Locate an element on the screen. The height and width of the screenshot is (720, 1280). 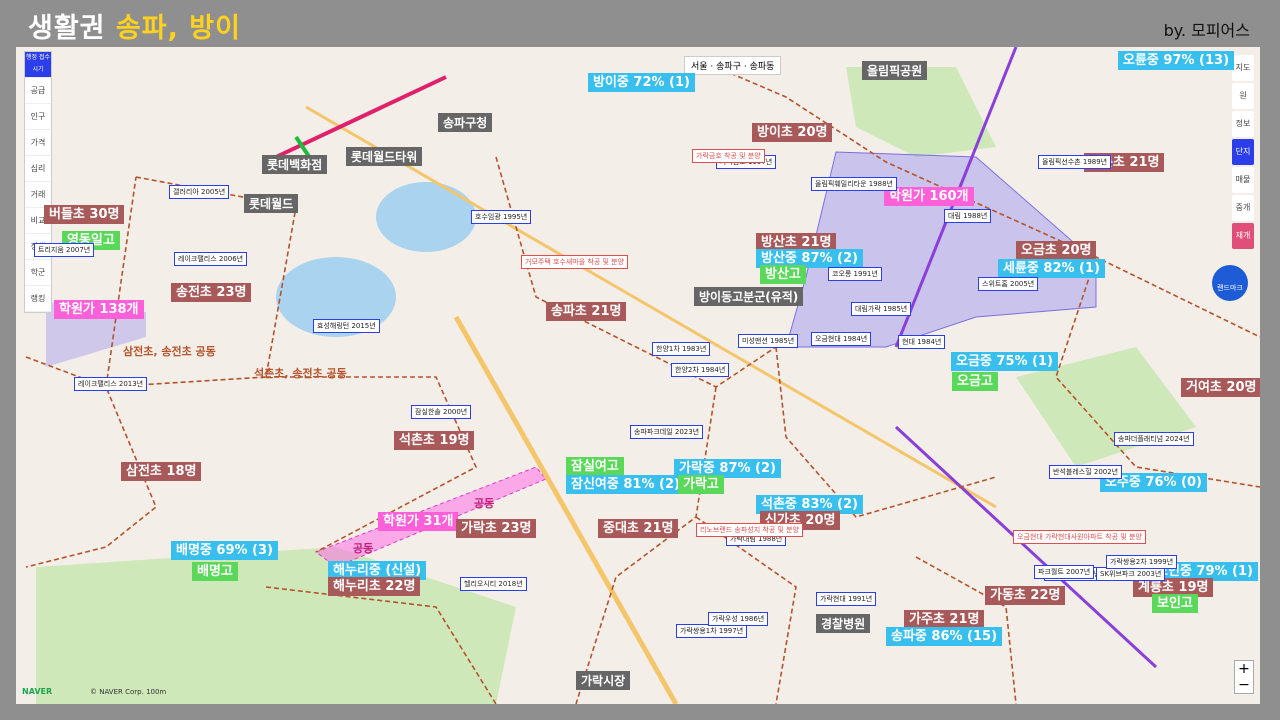
apartment-marker: 가락쌍용1차 1997년 is located at coordinates (712, 631).